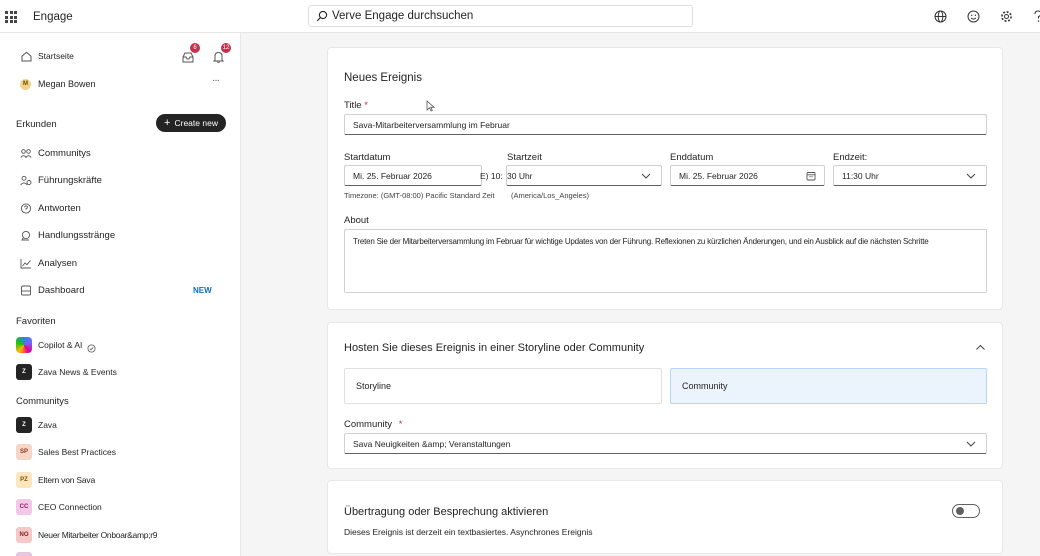 Image resolution: width=1040 pixels, height=556 pixels. Describe the element at coordinates (120, 372) in the screenshot. I see `favorite-item-zava-news: Z Zava News & Events` at that location.